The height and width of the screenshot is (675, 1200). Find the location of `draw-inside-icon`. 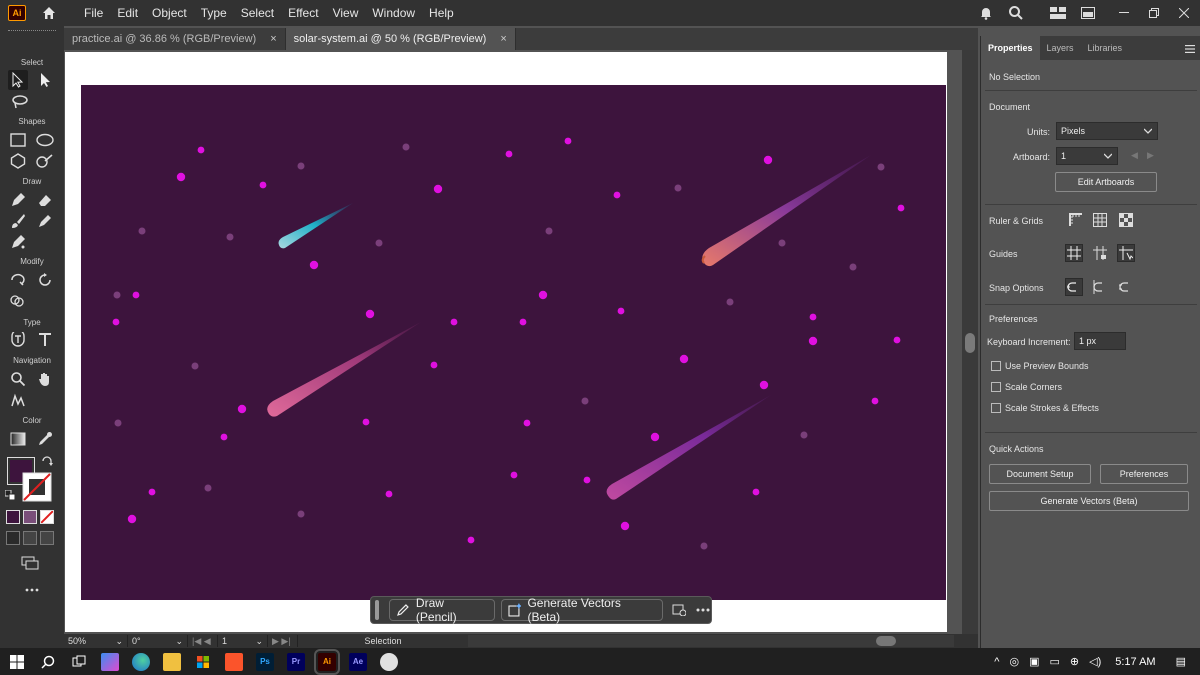

draw-inside-icon is located at coordinates (47, 538).